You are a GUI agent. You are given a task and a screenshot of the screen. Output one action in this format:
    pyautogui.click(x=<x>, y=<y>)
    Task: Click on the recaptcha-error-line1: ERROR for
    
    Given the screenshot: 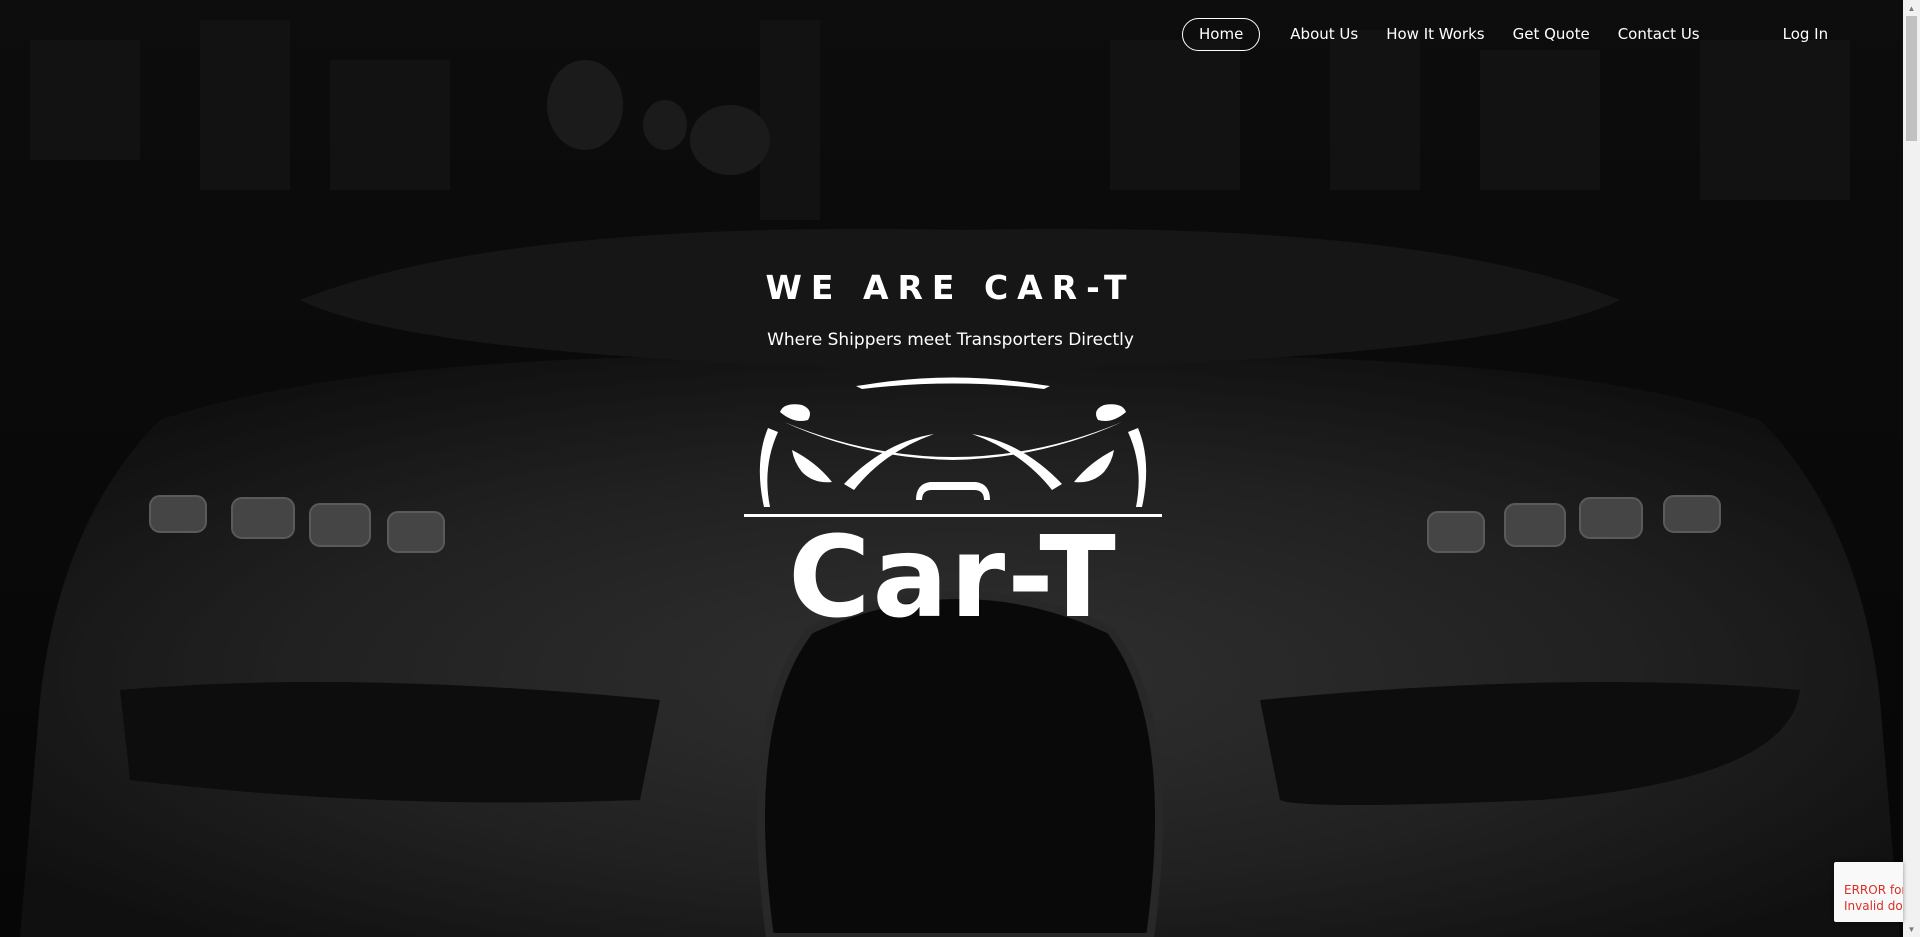 What is the action you would take?
    pyautogui.click(x=1873, y=890)
    